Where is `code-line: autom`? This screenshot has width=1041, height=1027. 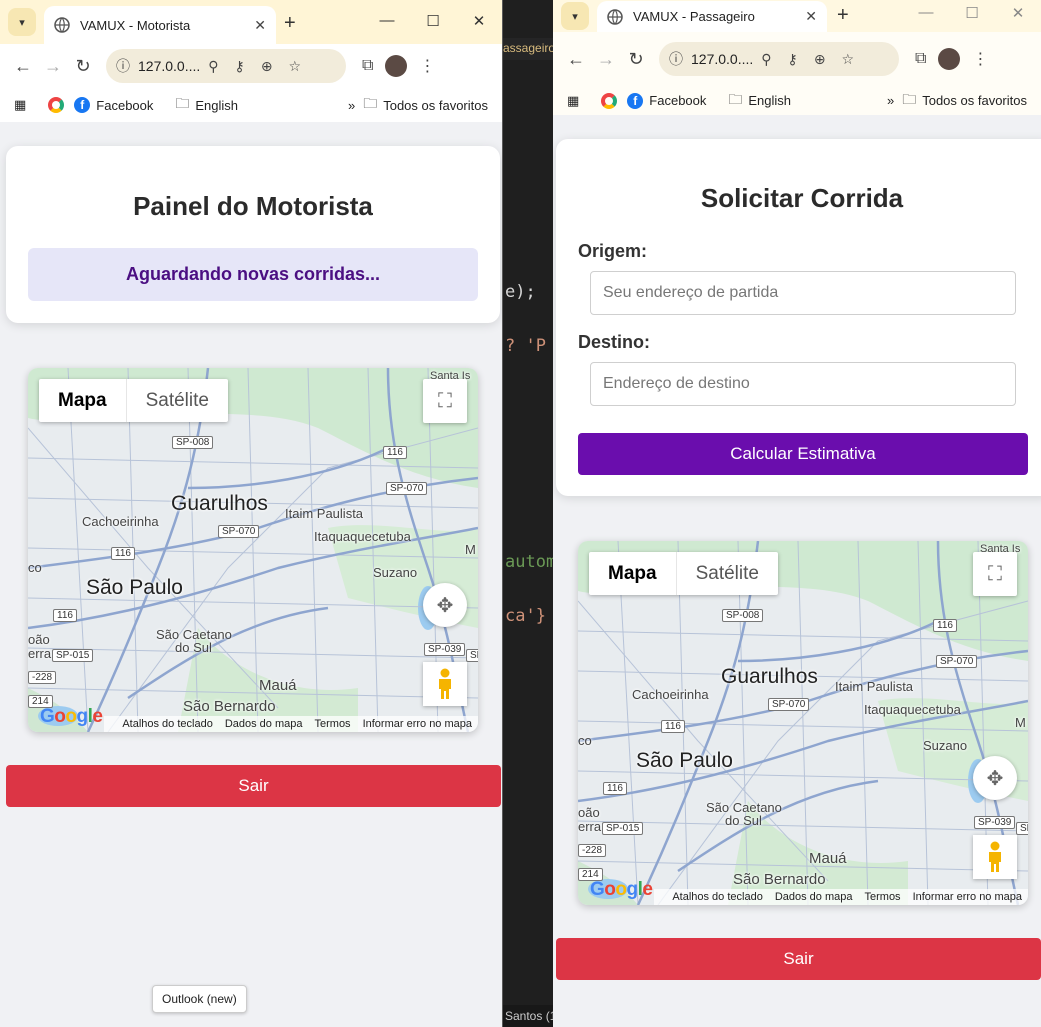 code-line: autom is located at coordinates (529, 562).